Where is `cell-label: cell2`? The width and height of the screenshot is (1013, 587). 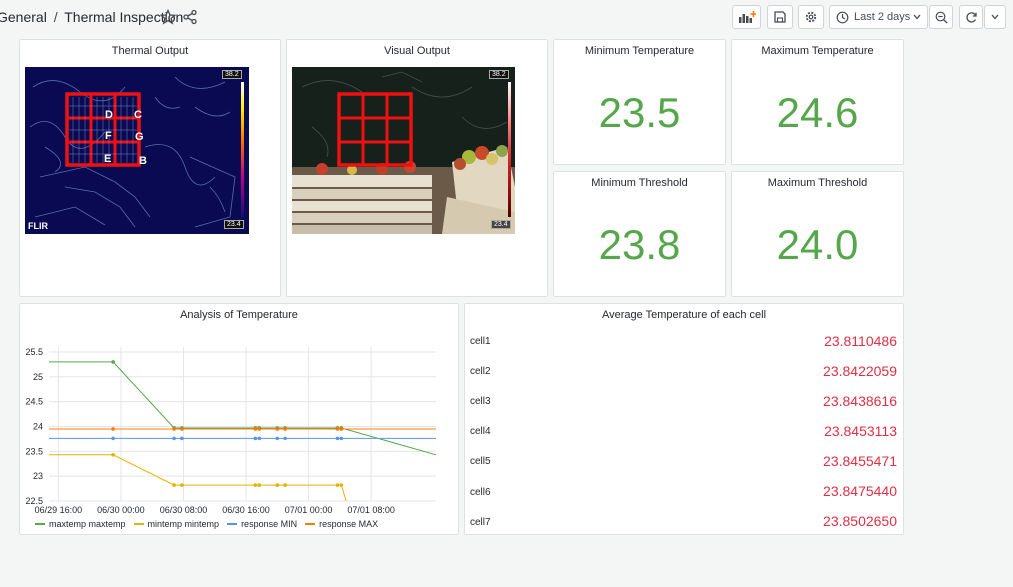 cell-label: cell2 is located at coordinates (480, 371).